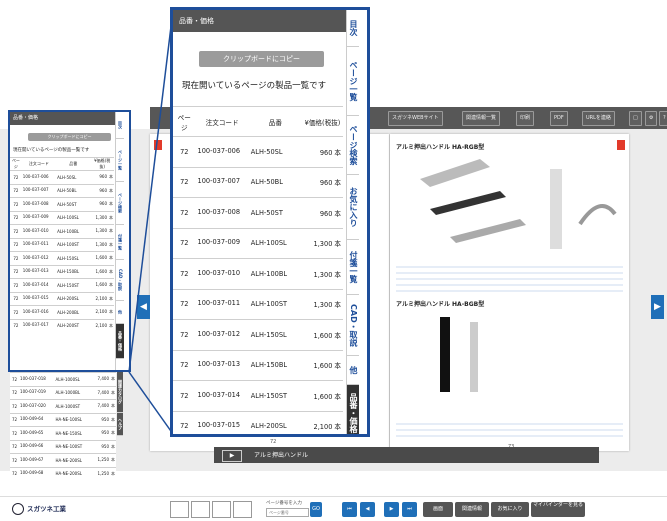 The image size is (667, 521). What do you see at coordinates (266, 212) in the screenshot?
I see `cell-text: ALH-50ST` at bounding box center [266, 212].